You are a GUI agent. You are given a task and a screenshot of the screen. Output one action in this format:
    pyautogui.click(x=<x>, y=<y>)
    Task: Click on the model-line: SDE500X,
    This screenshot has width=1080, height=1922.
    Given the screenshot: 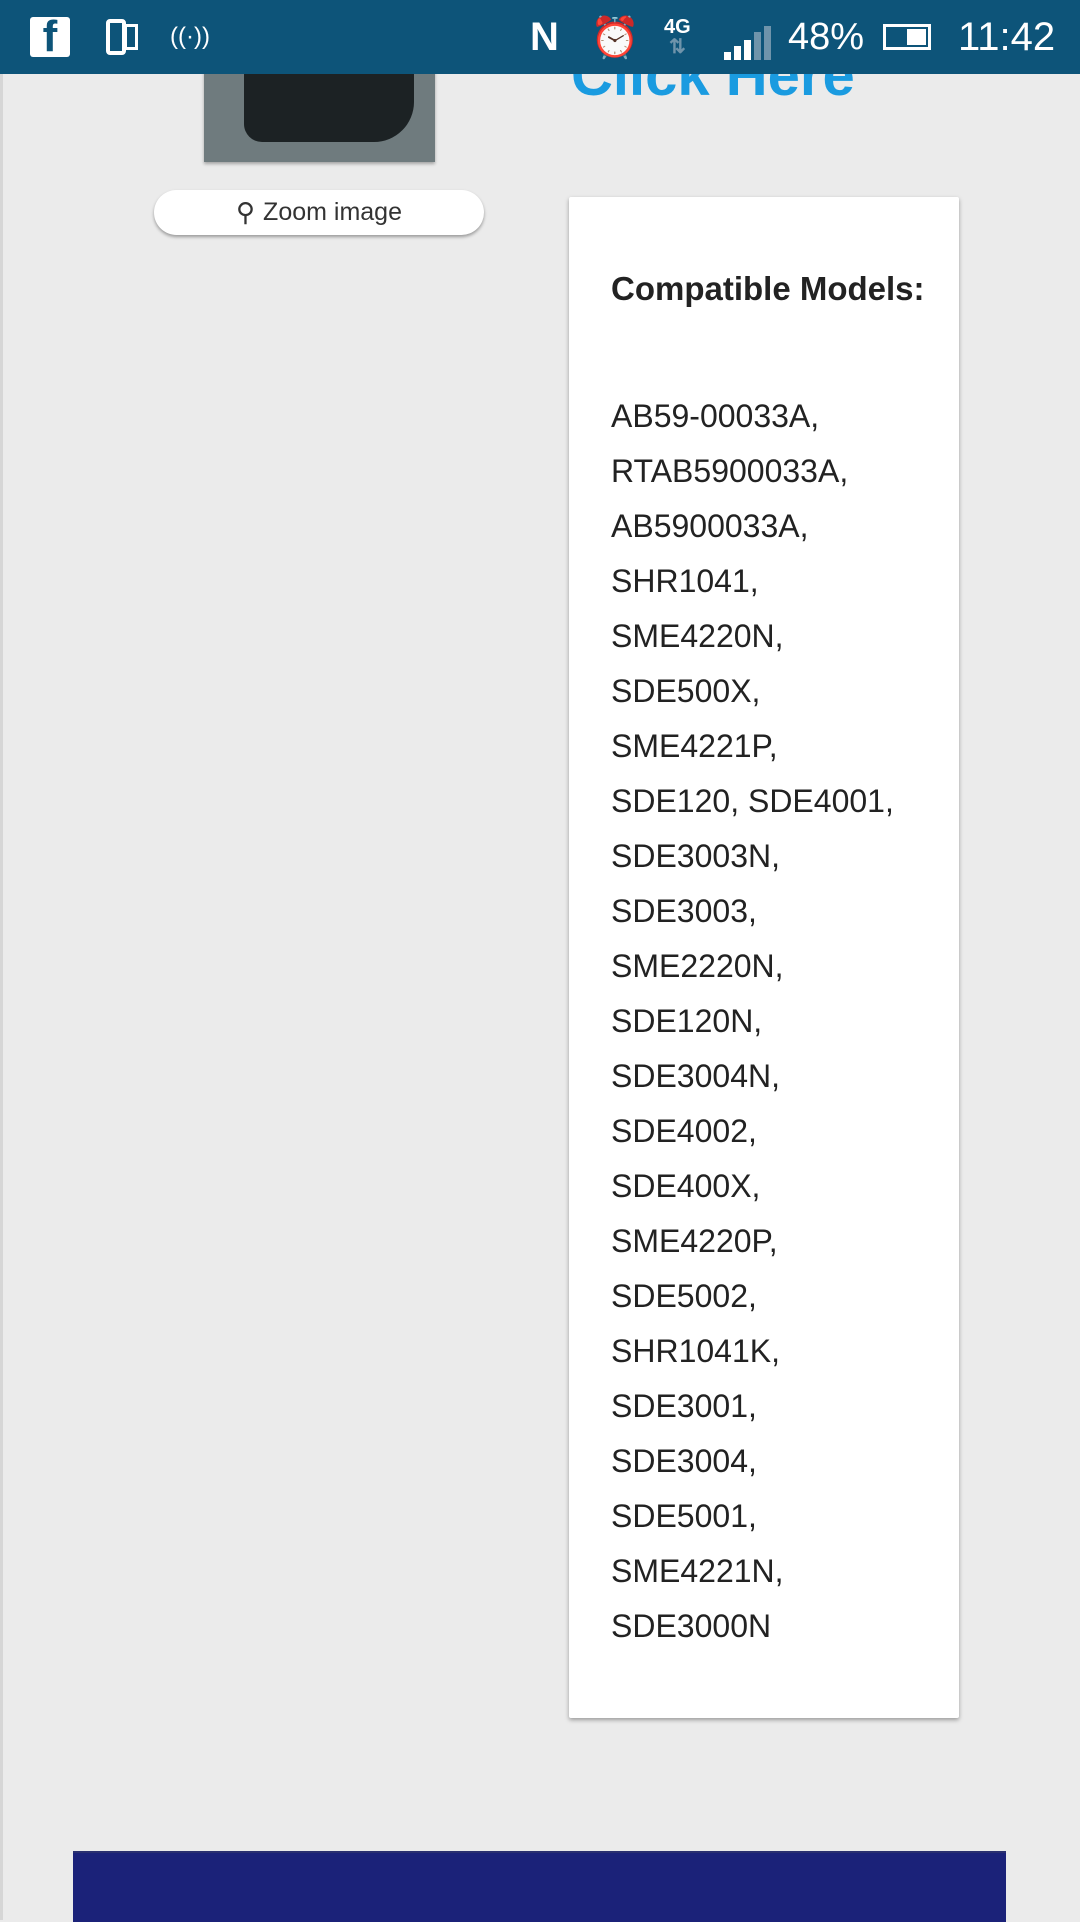 What is the action you would take?
    pyautogui.click(x=686, y=691)
    